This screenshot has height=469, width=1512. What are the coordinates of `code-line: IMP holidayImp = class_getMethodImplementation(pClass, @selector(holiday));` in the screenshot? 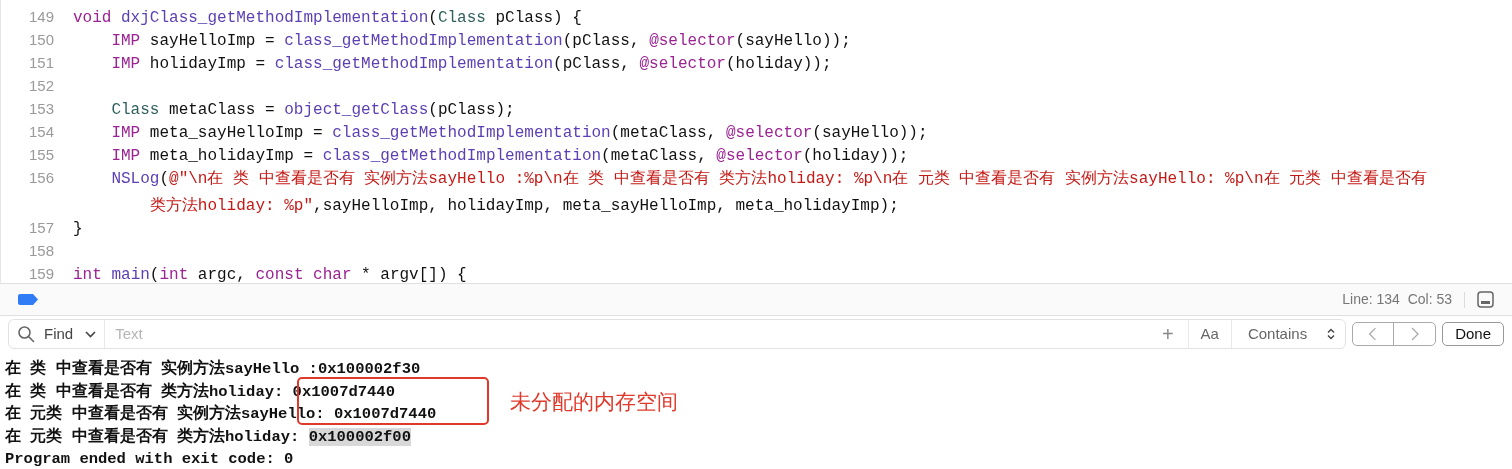 It's located at (471, 64).